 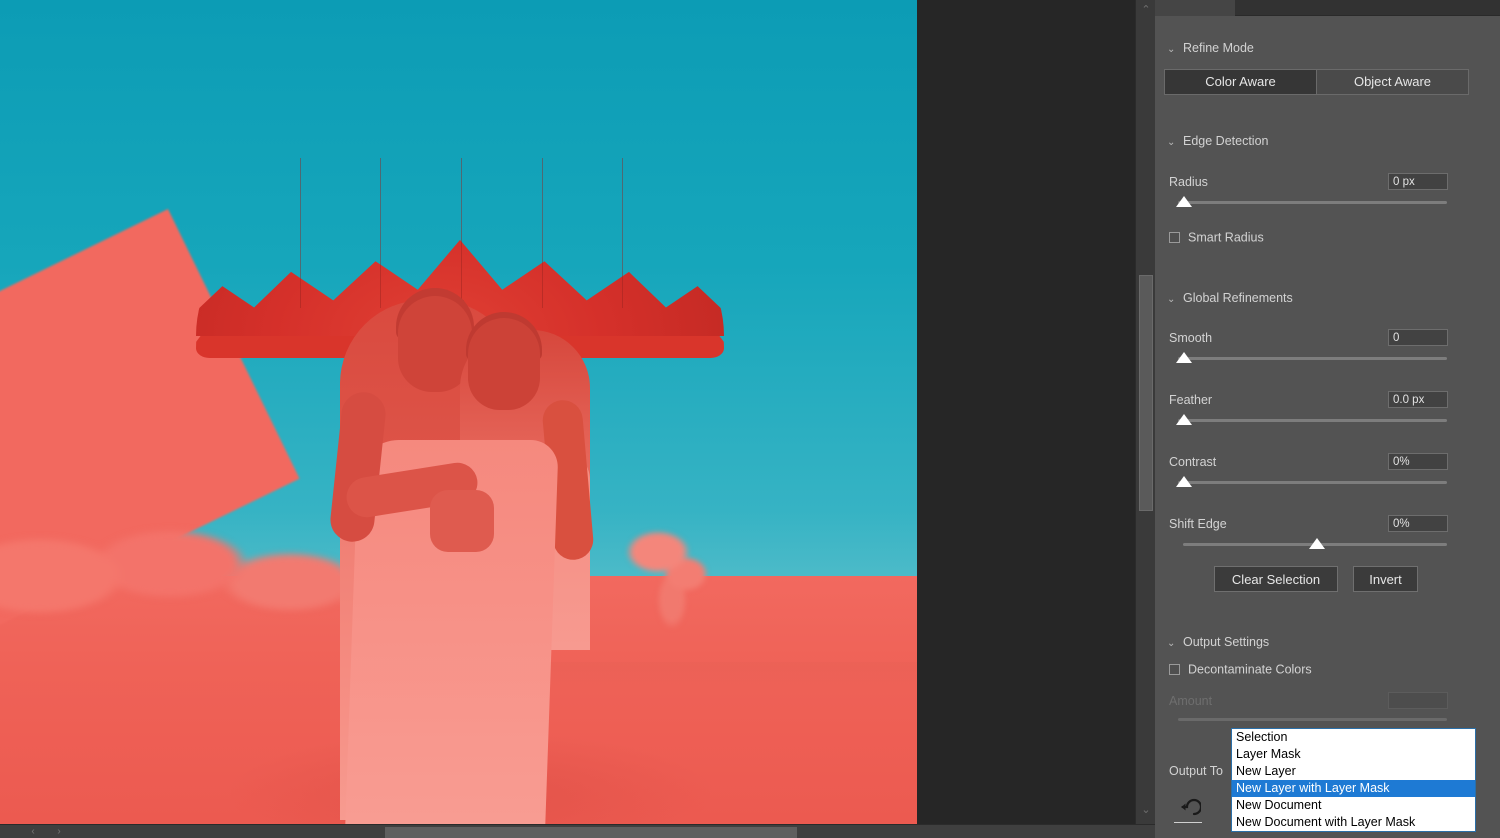 I want to click on dropdown-option-new-document: New Document, so click(x=1353, y=805).